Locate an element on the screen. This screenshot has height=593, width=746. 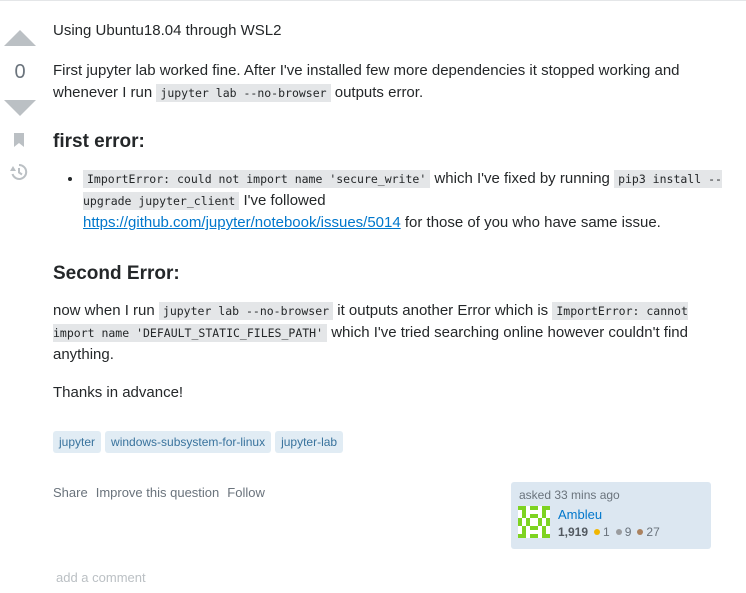
intro-line: Using Ubuntu18.04 through WSL2 is located at coordinates (167, 30).